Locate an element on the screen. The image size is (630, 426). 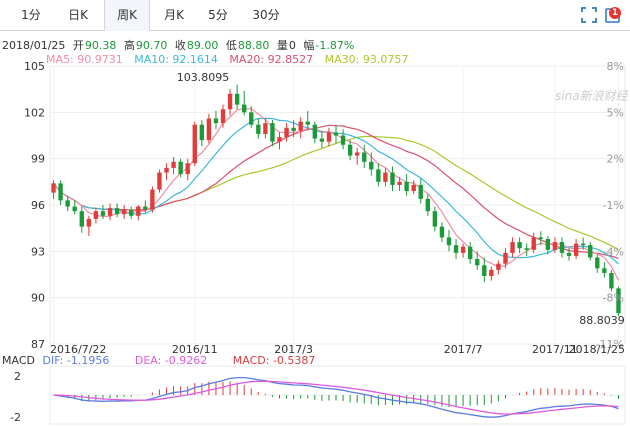
y-tick-label: 99 is located at coordinates (38, 159).